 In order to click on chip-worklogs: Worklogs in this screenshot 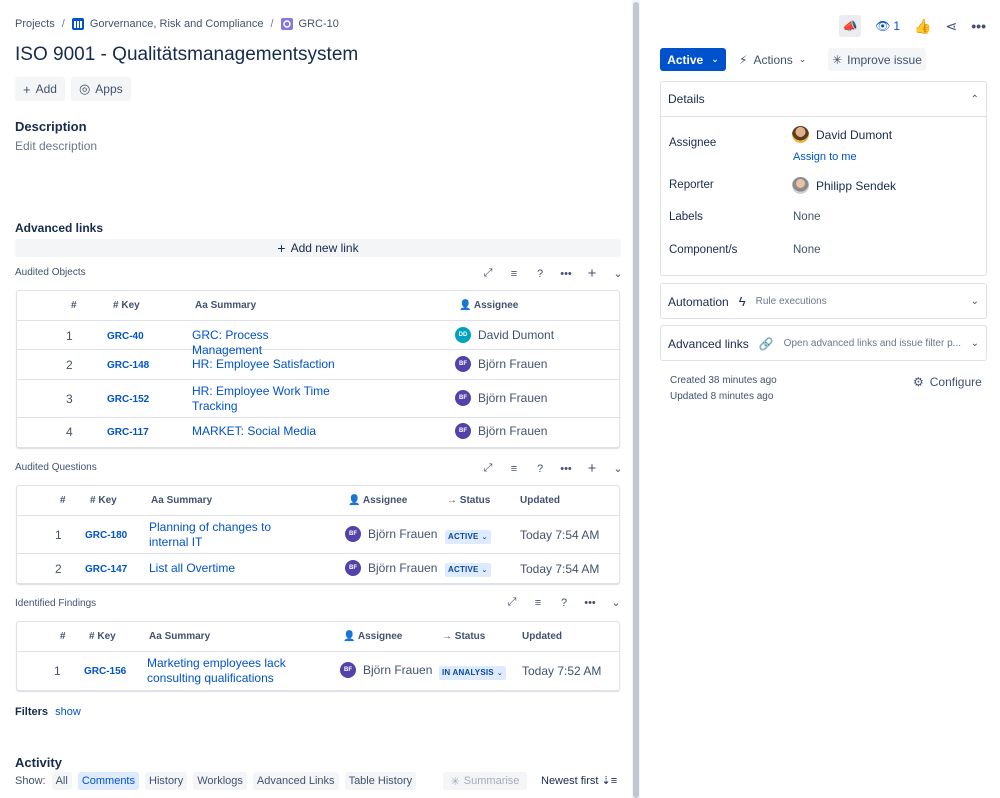, I will do `click(220, 781)`.